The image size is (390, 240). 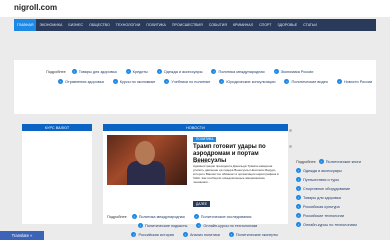 I want to click on promo-link: › Курсы по экономике, so click(x=133, y=81).